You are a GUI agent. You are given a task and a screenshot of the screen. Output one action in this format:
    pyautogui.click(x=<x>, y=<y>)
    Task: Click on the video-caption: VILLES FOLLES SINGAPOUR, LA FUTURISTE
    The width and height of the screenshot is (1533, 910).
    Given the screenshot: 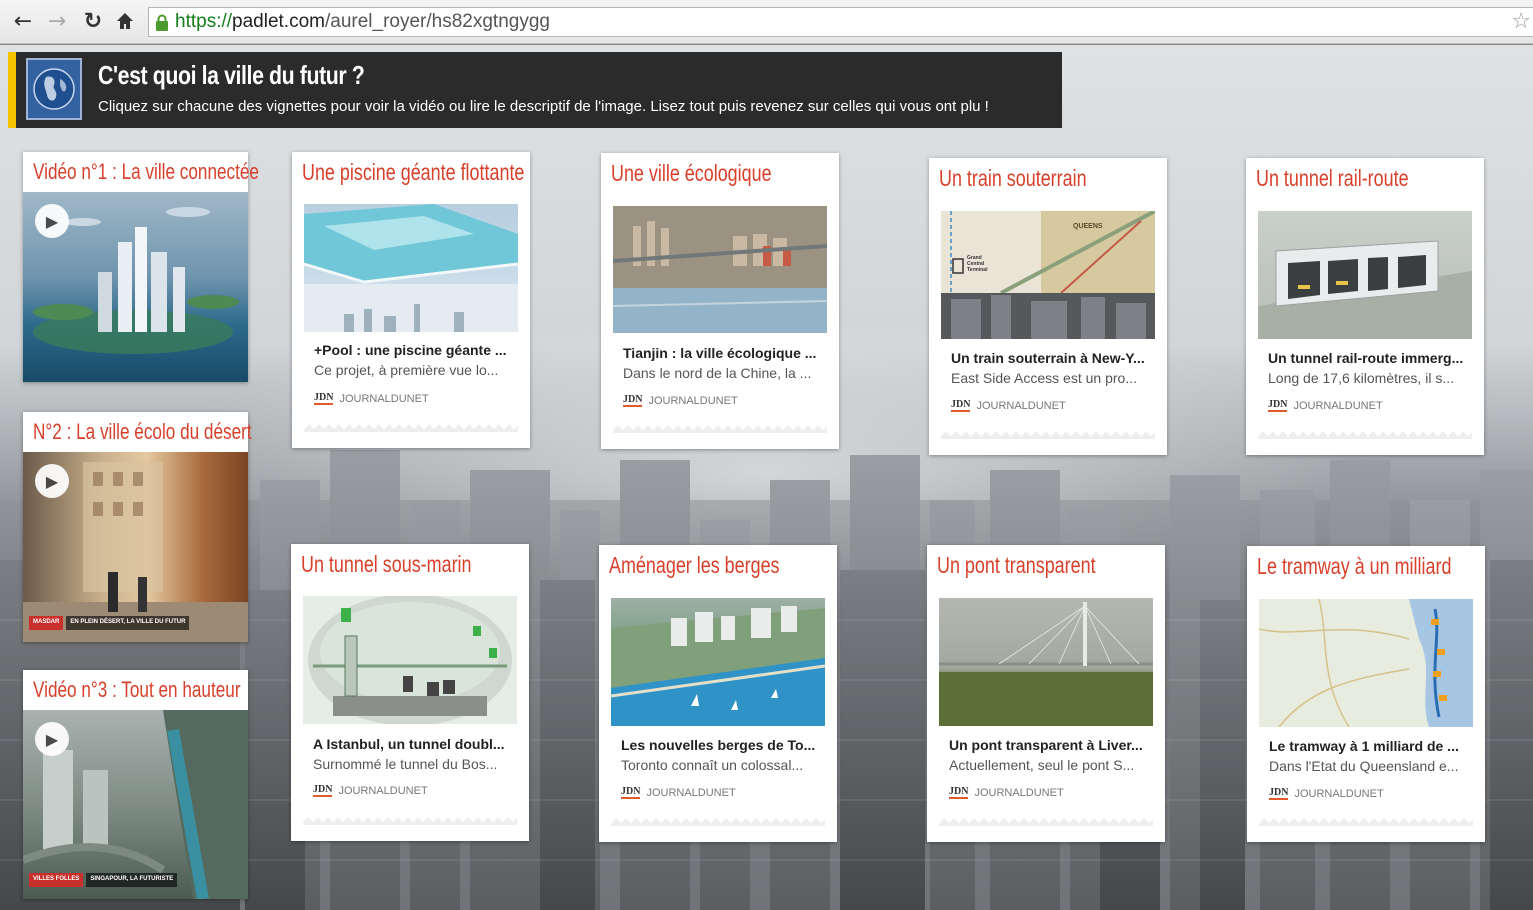 What is the action you would take?
    pyautogui.click(x=103, y=880)
    